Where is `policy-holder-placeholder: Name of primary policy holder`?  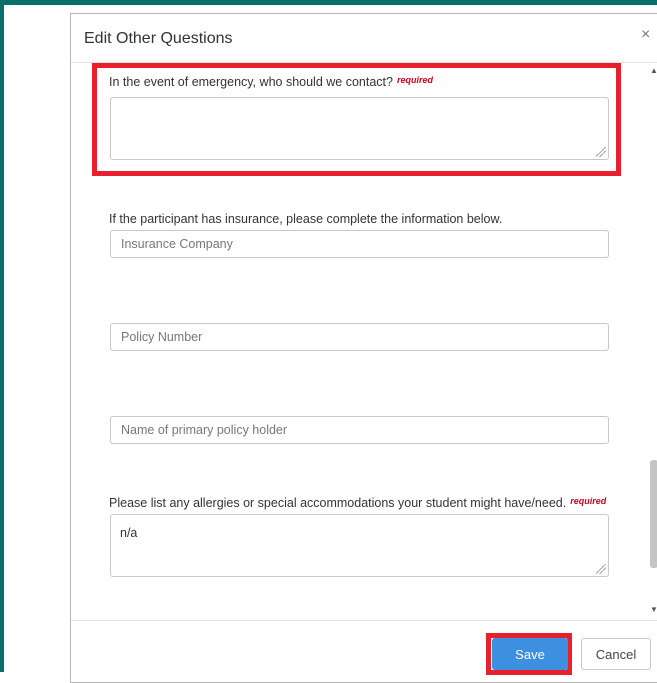
policy-holder-placeholder: Name of primary policy holder is located at coordinates (204, 430).